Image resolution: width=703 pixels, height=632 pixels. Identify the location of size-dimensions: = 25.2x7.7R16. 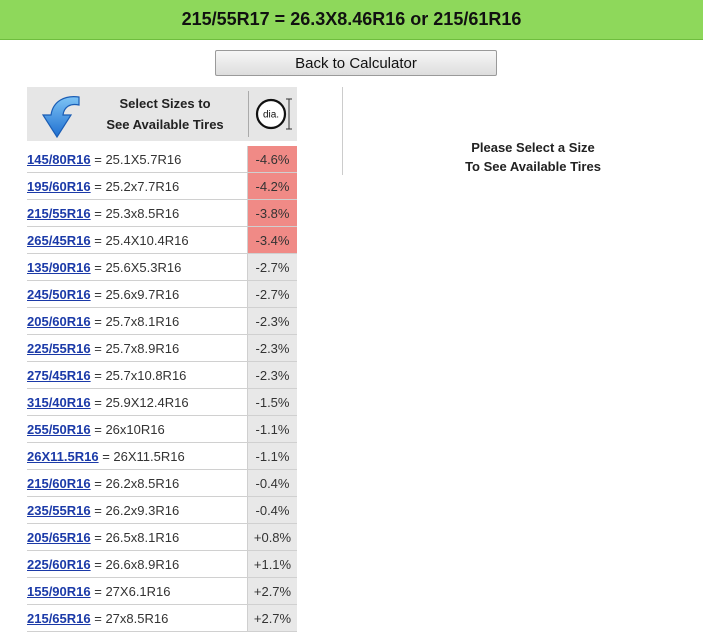
(137, 186).